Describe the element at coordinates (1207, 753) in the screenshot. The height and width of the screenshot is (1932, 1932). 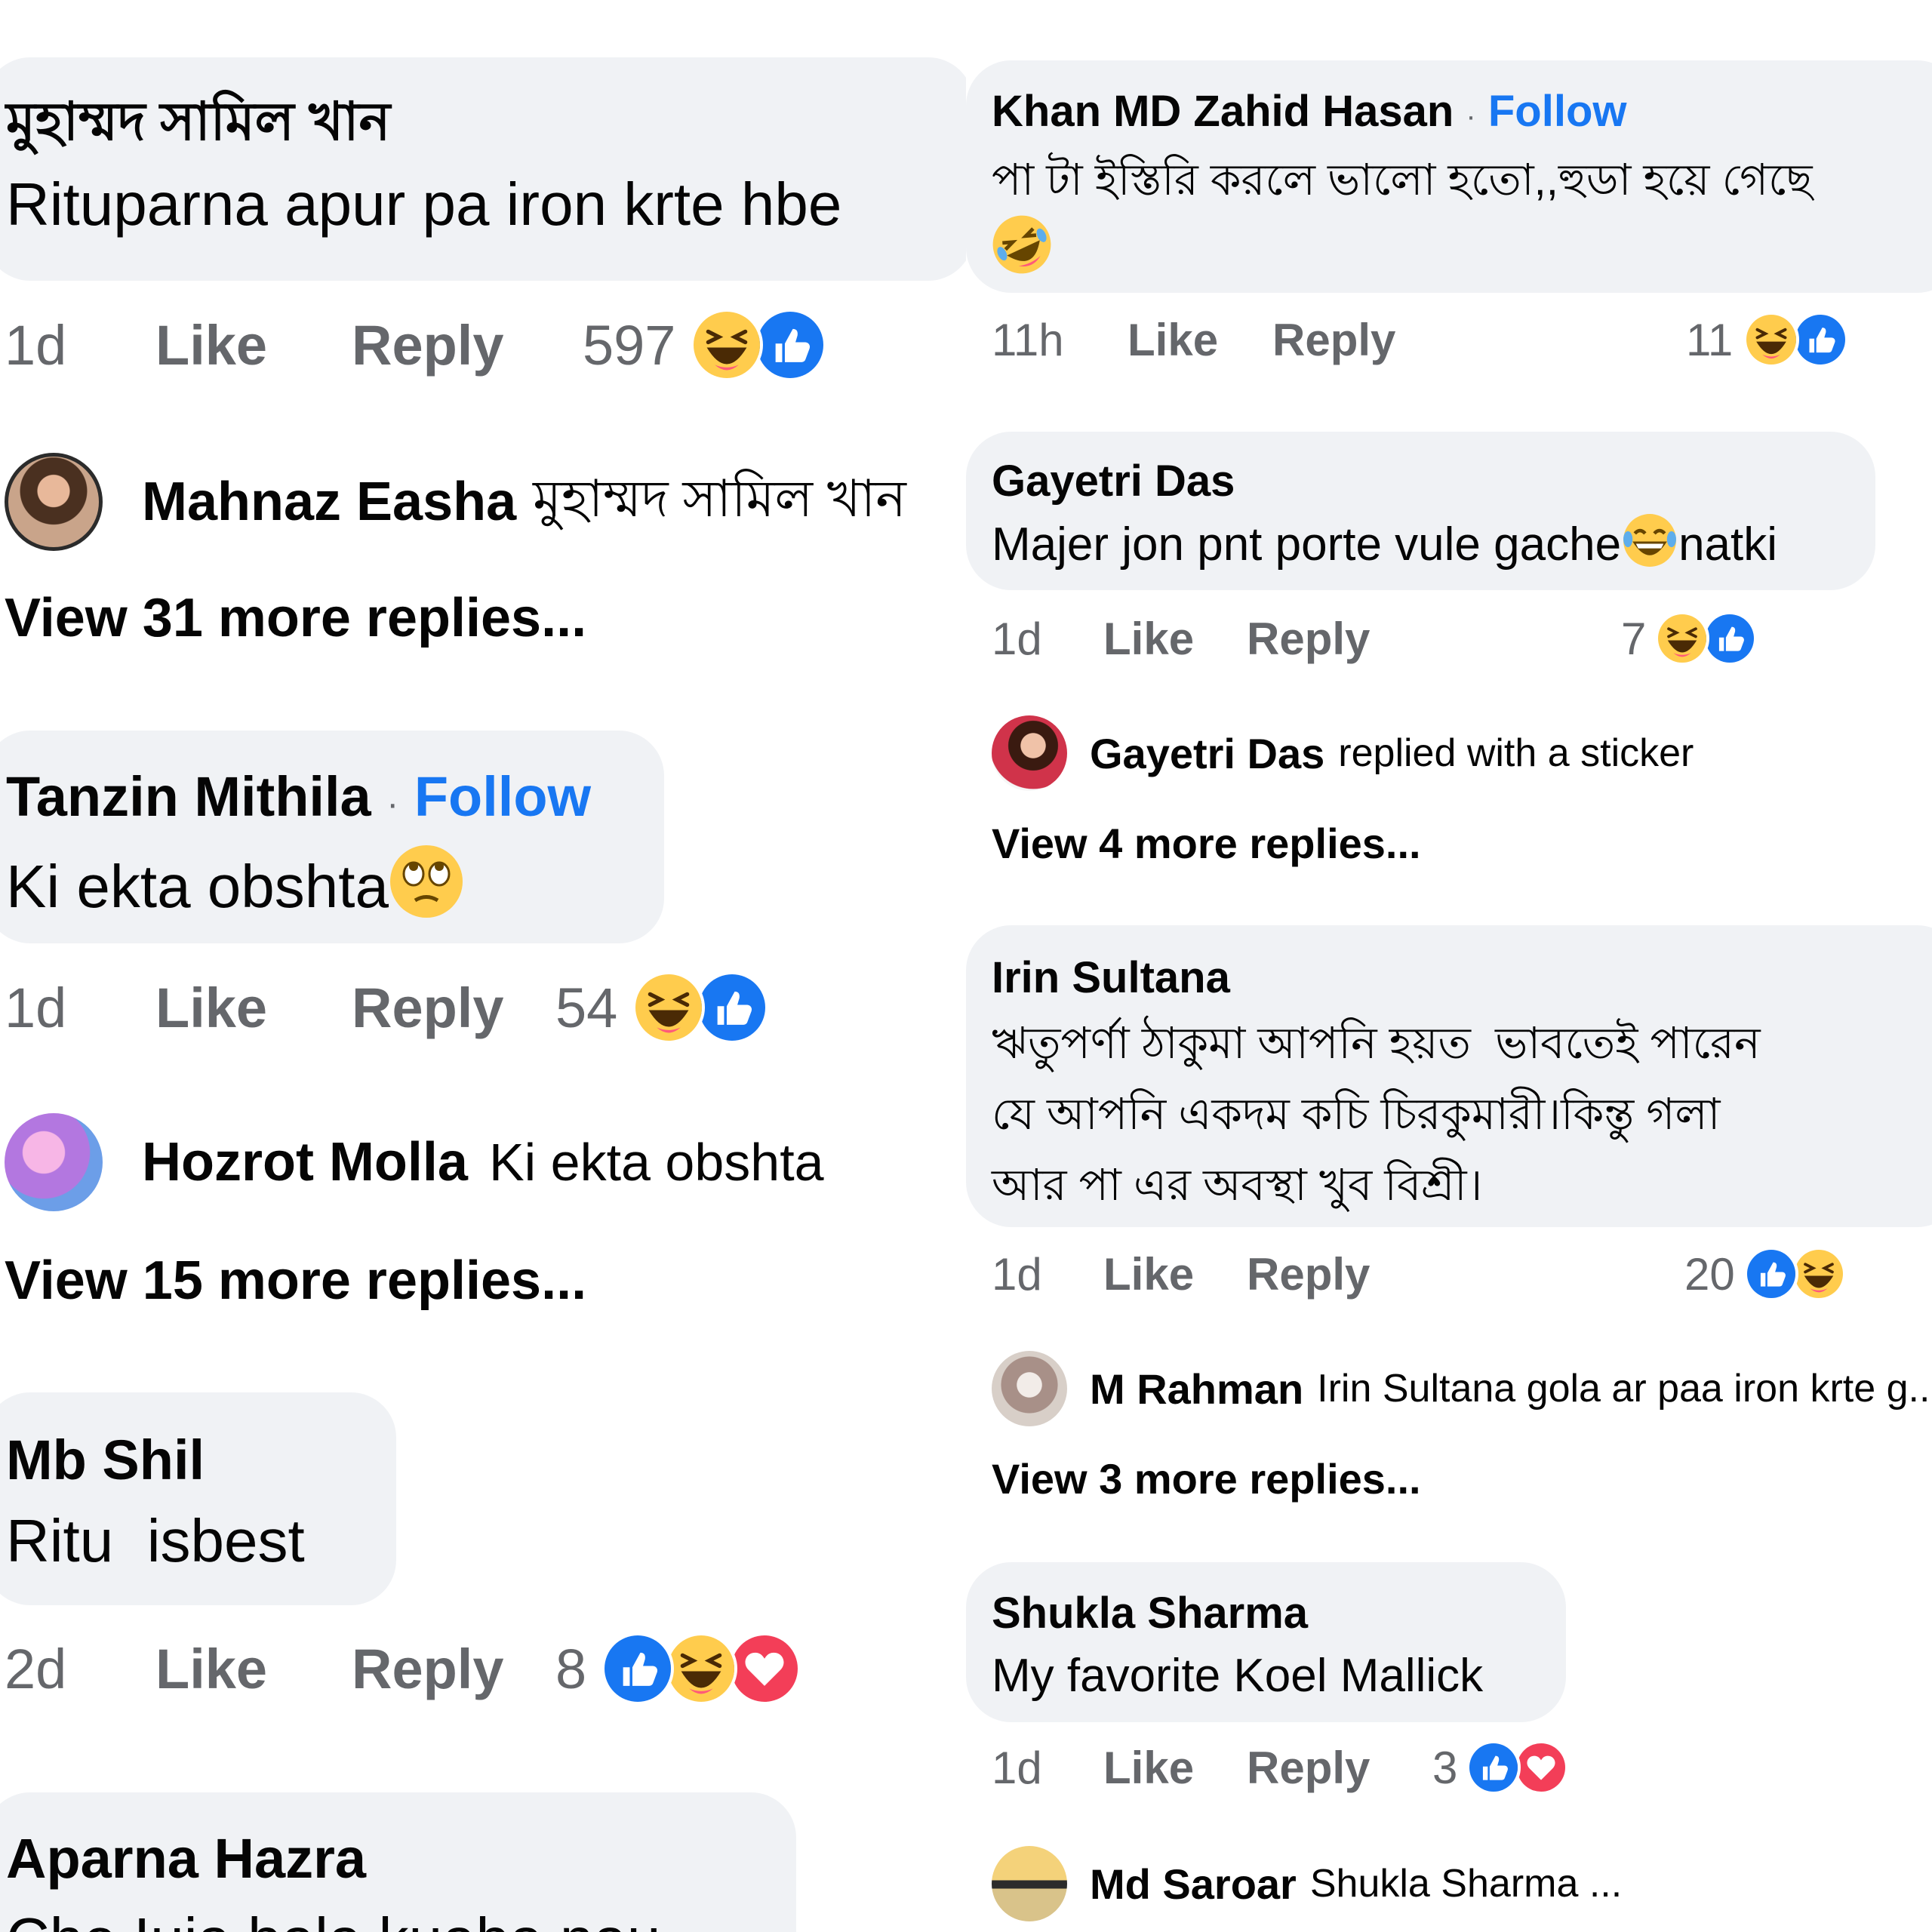
I see `reply-author: Gayetri Das` at that location.